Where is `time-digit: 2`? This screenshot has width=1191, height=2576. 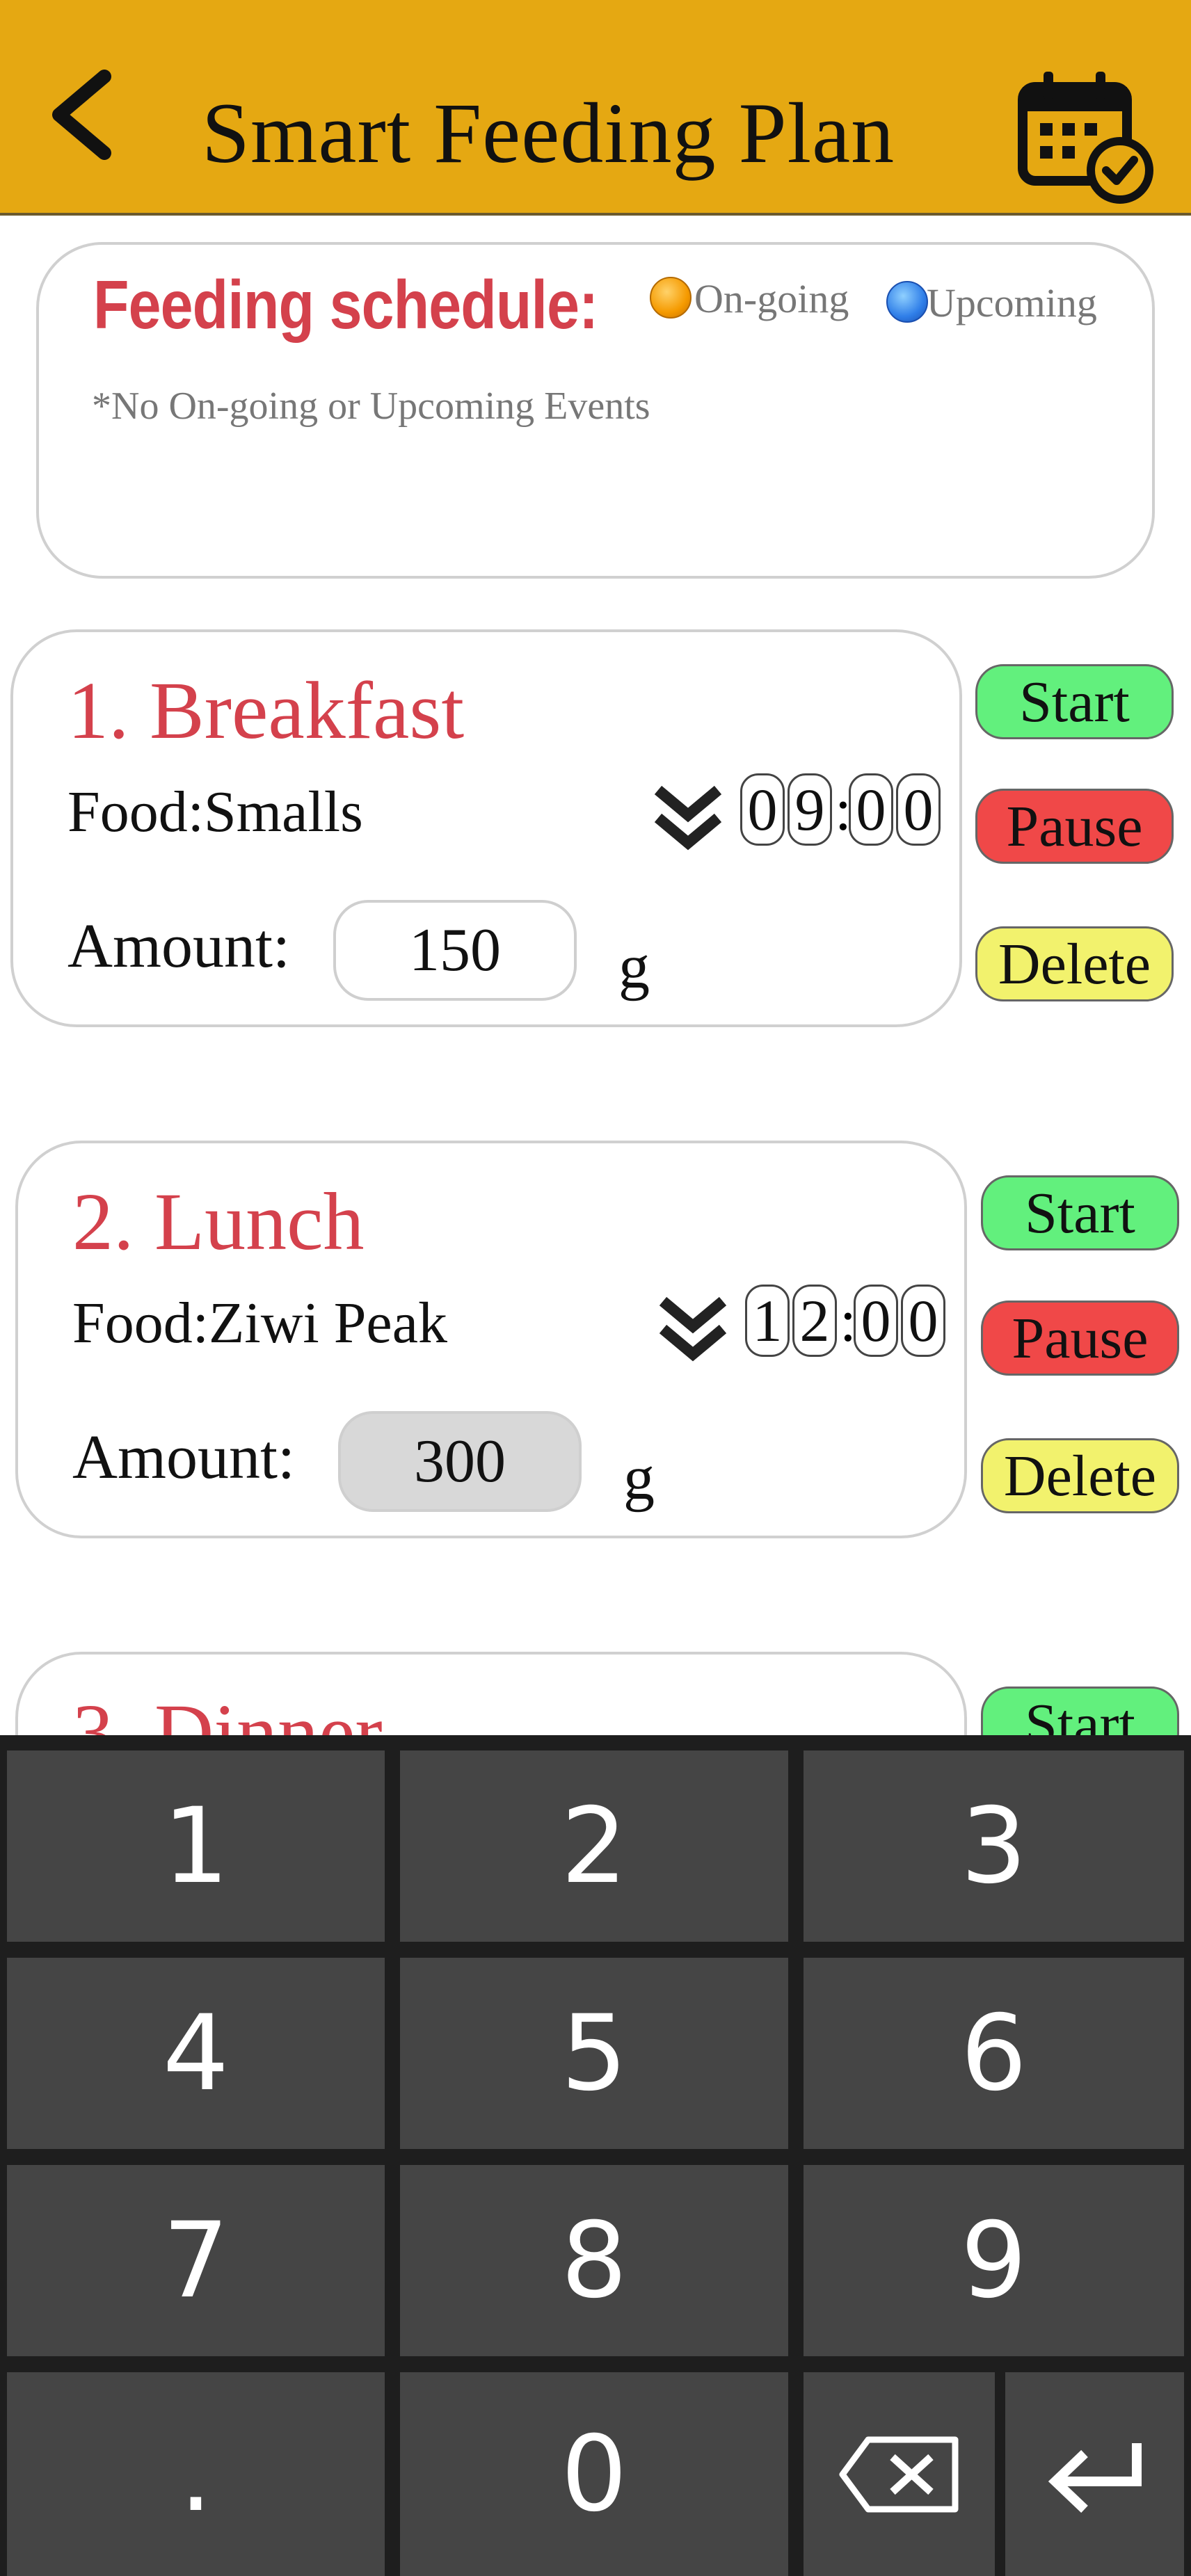 time-digit: 2 is located at coordinates (815, 1321).